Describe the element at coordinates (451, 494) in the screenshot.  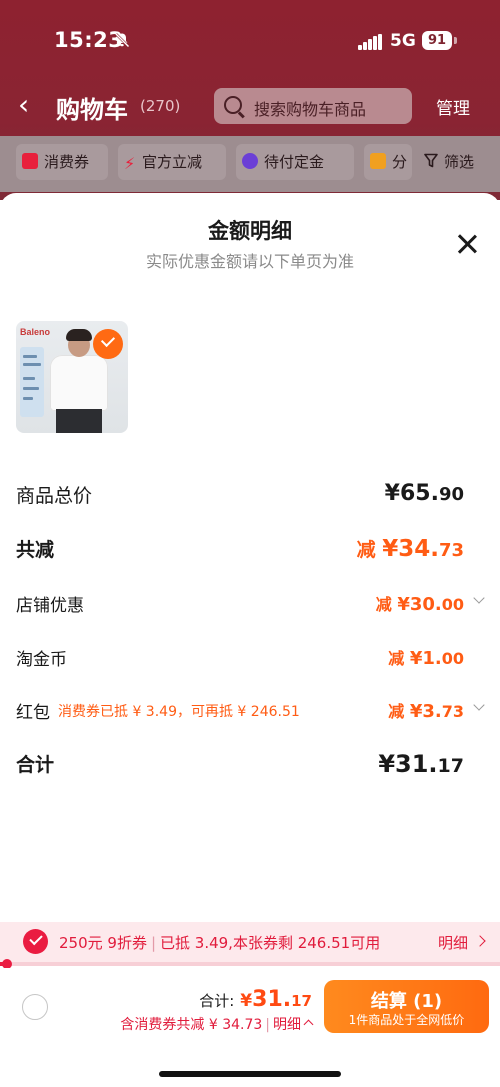
I see `goods-total-dec: 90` at that location.